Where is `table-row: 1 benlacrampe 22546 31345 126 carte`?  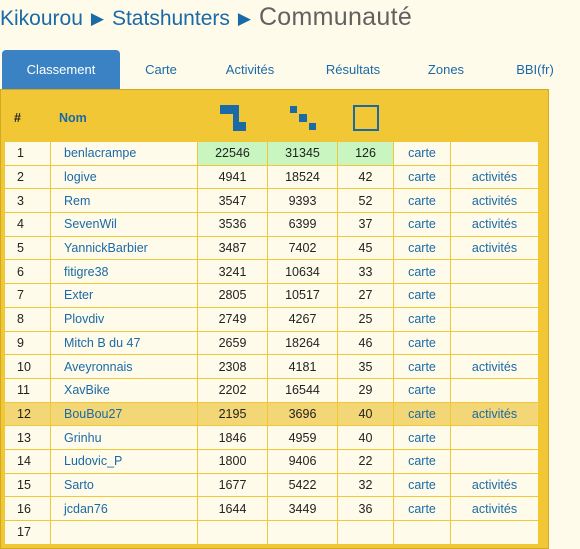 table-row: 1 benlacrampe 22546 31345 126 carte is located at coordinates (271, 153).